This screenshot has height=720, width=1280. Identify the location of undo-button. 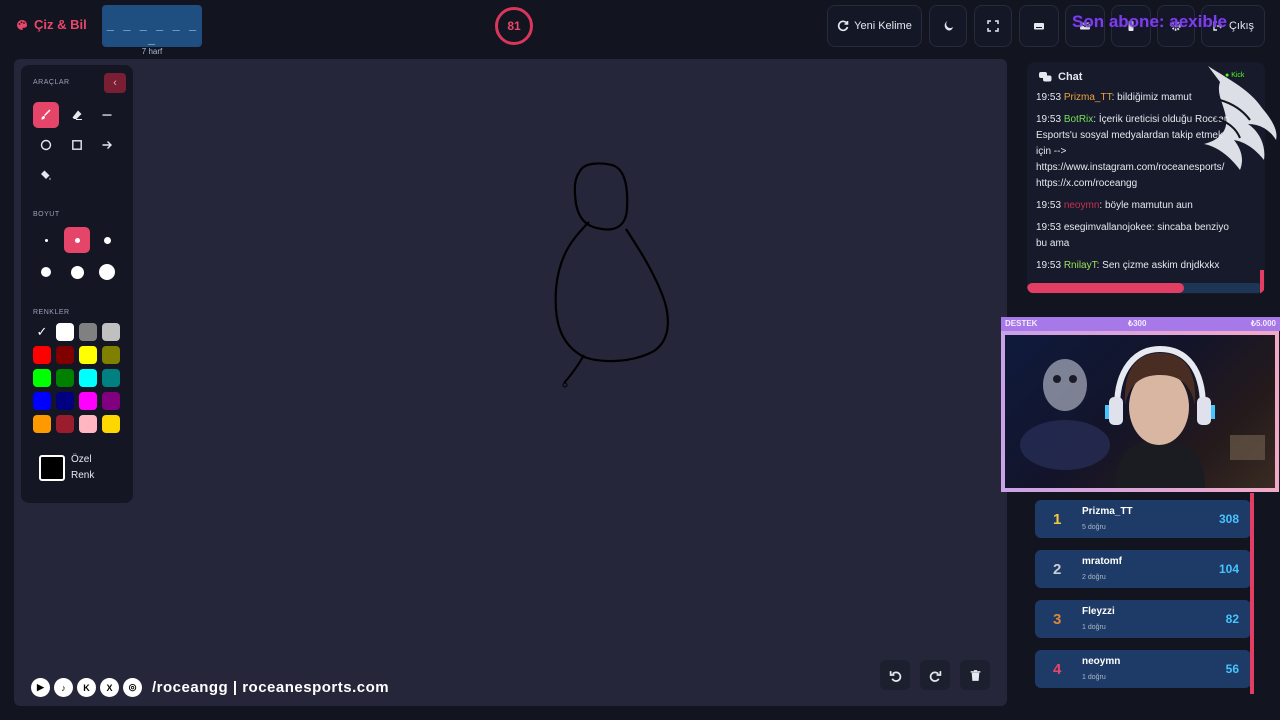
(895, 675).